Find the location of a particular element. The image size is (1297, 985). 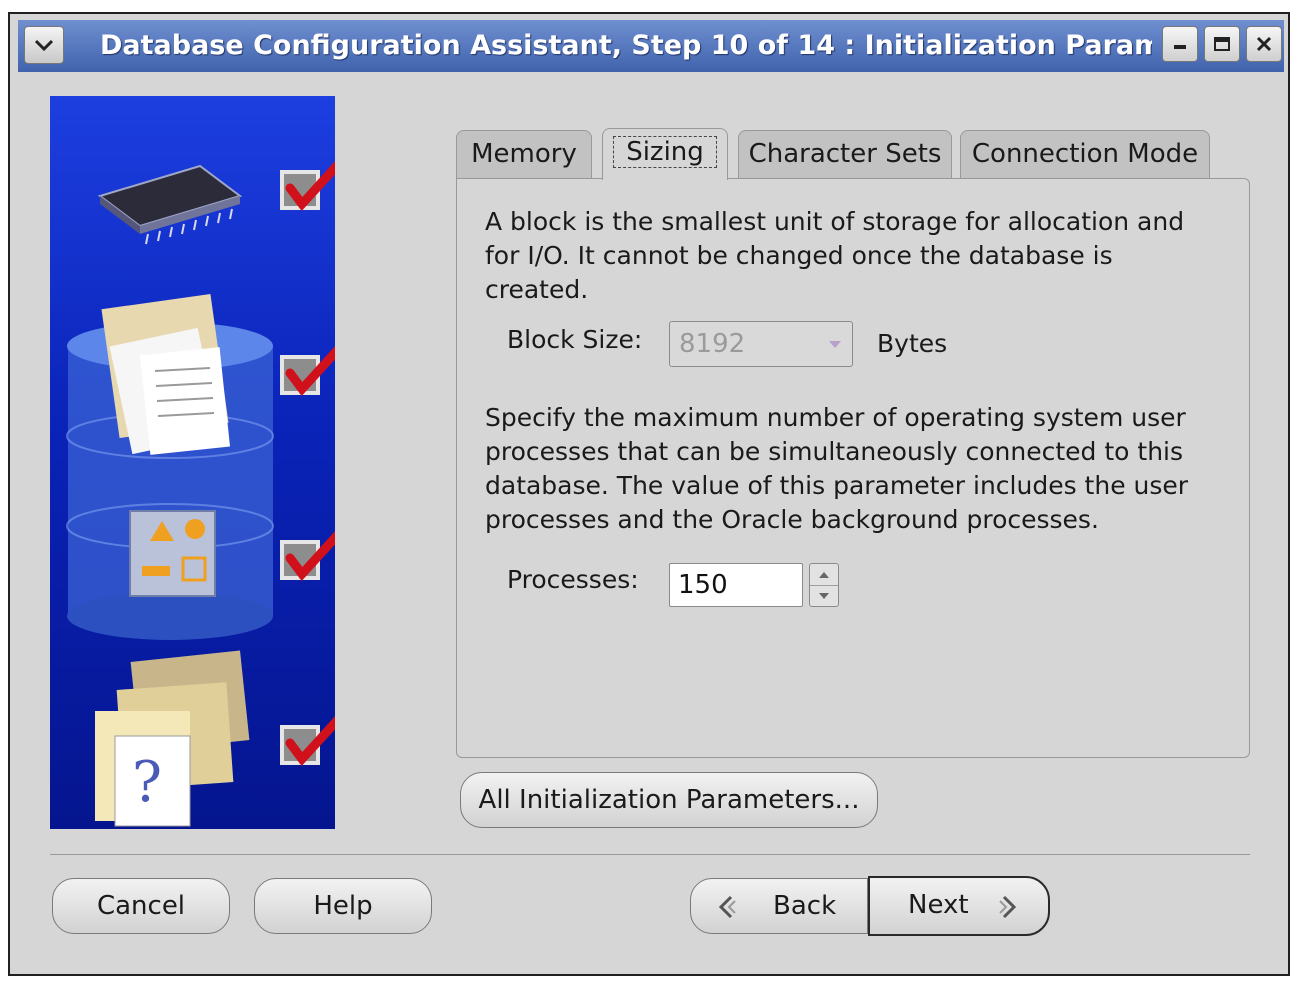

chevron-up-icon is located at coordinates (824, 574).